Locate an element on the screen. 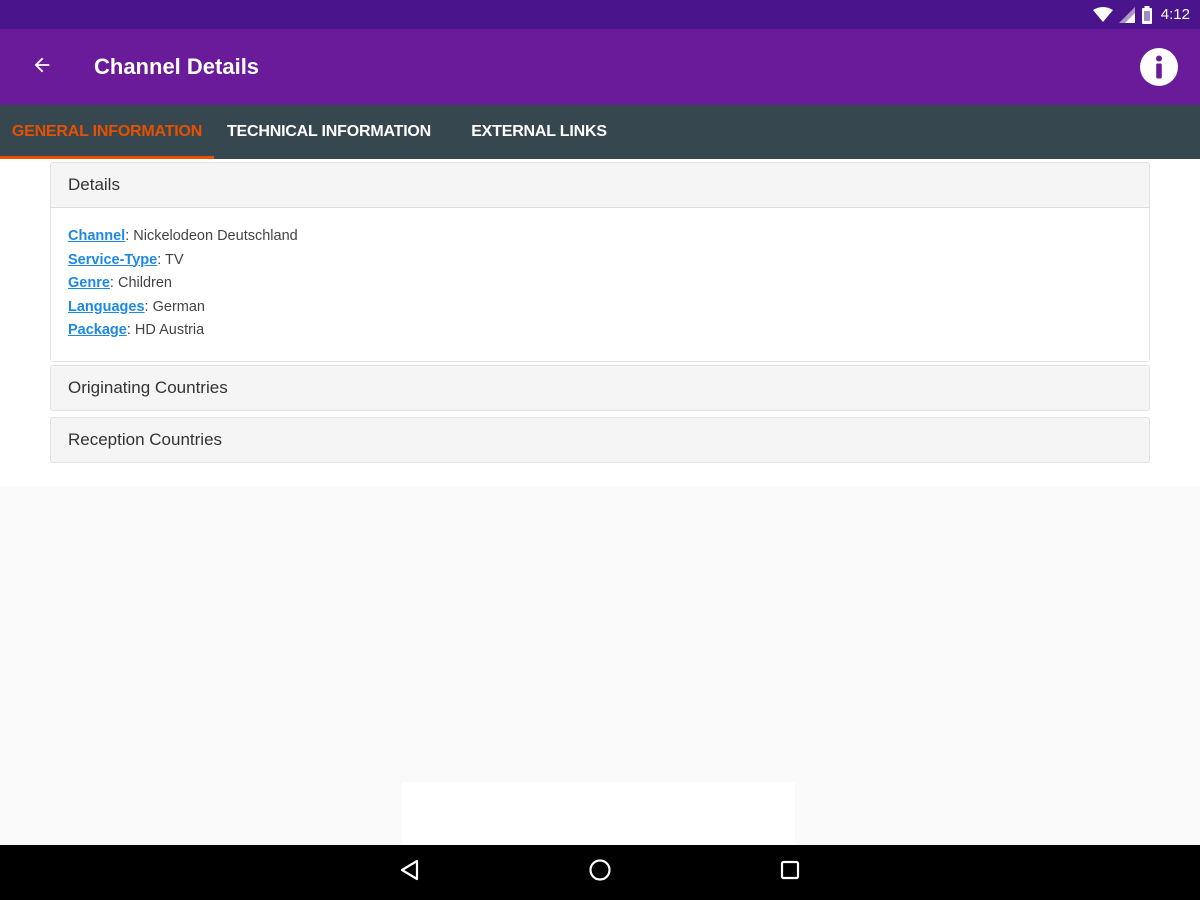 The height and width of the screenshot is (900, 1200). nav-home-button is located at coordinates (600, 872).